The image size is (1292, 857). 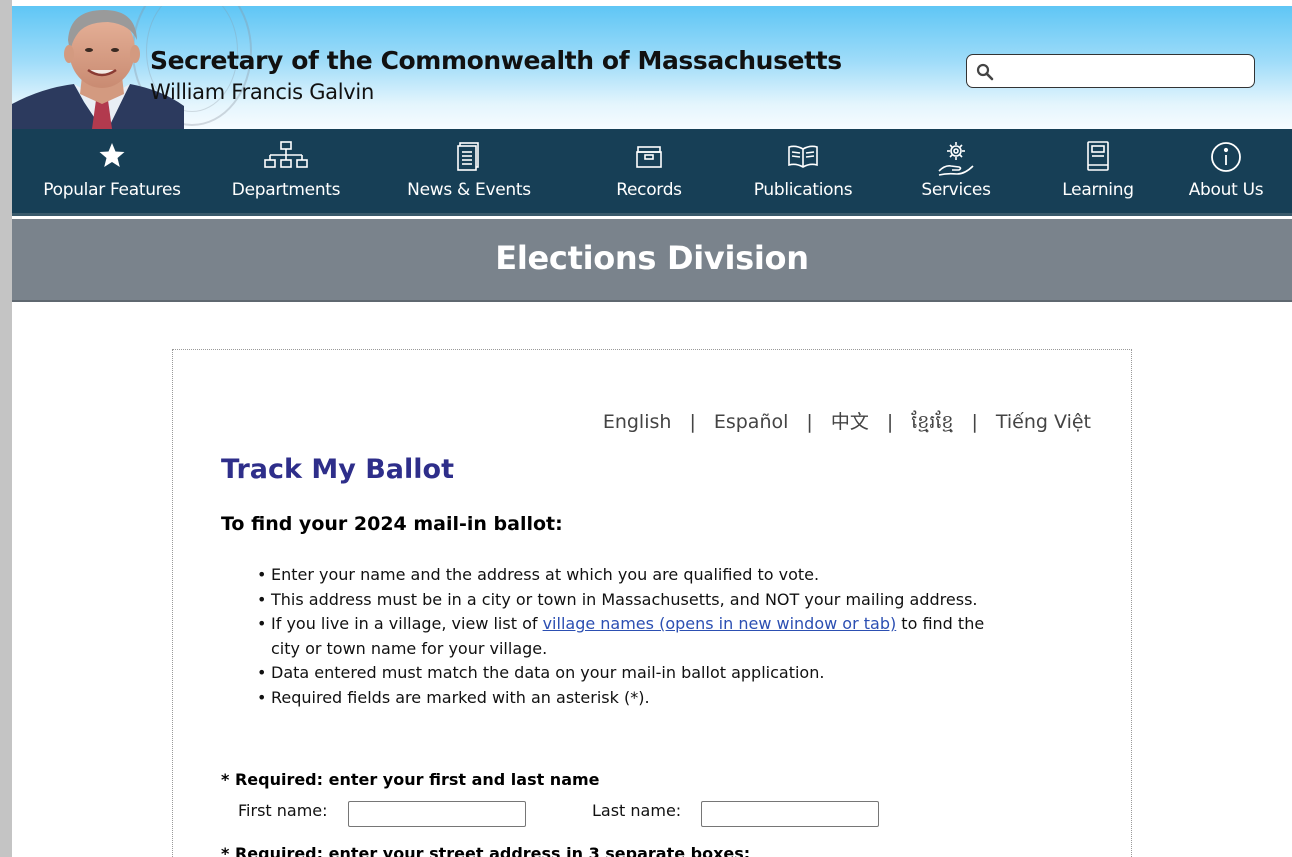 I want to click on nav-departments: Departments, so click(x=286, y=172).